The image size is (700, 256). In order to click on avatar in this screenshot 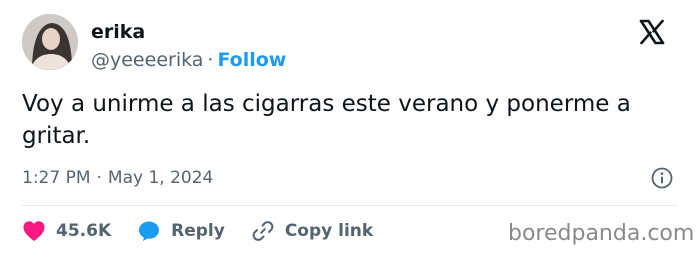, I will do `click(50, 42)`.